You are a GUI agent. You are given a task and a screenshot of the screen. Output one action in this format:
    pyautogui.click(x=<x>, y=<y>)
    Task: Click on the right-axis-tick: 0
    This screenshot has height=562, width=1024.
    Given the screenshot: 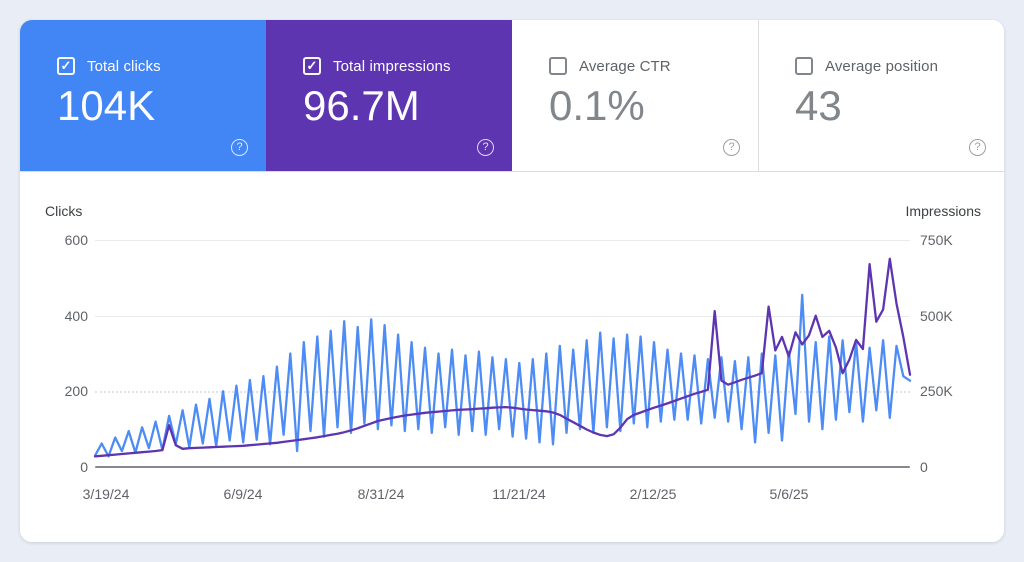 What is the action you would take?
    pyautogui.click(x=924, y=467)
    